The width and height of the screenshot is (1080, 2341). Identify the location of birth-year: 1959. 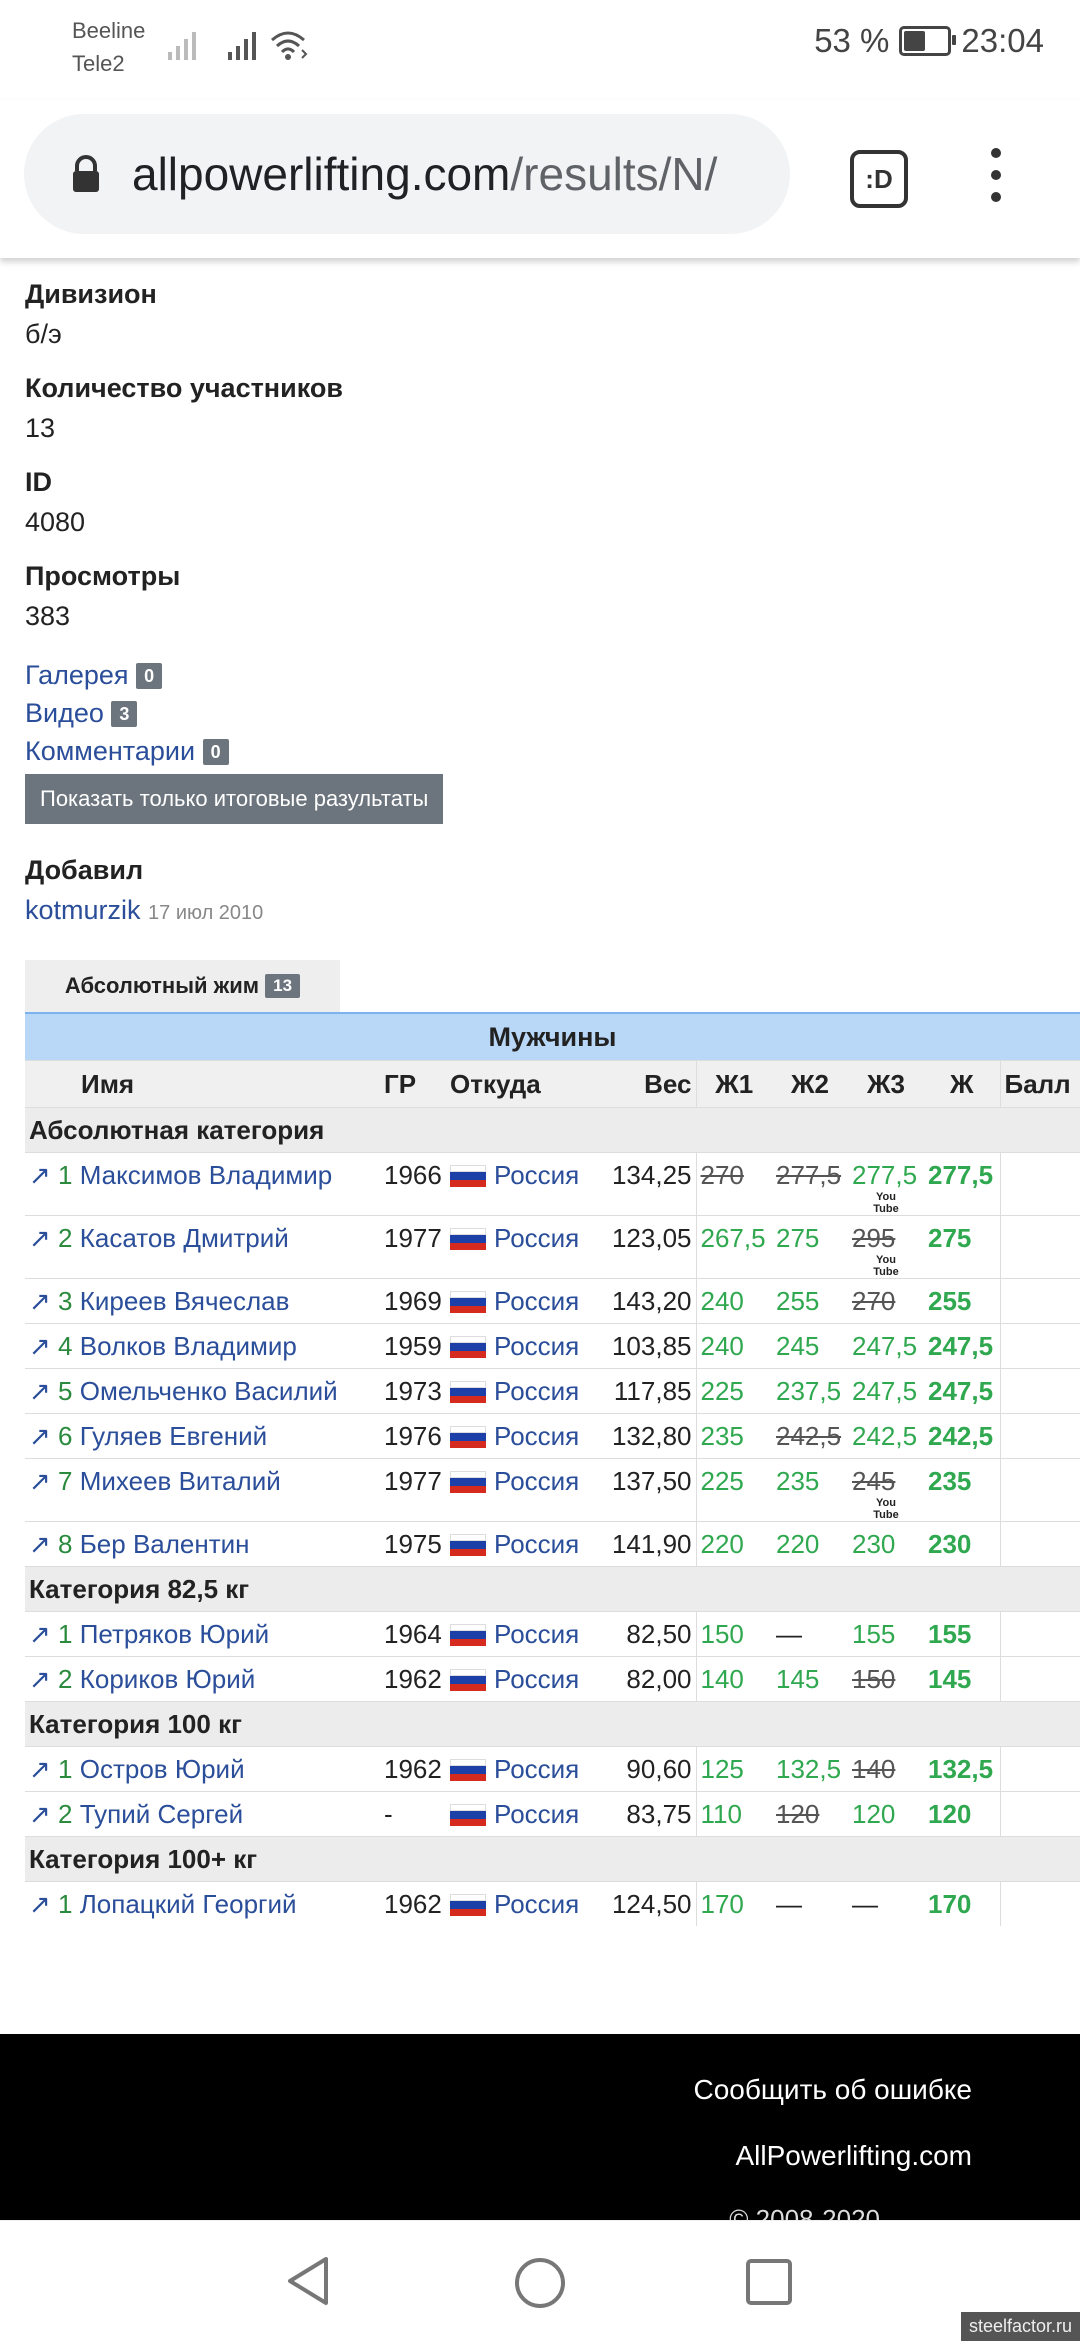
(413, 1346).